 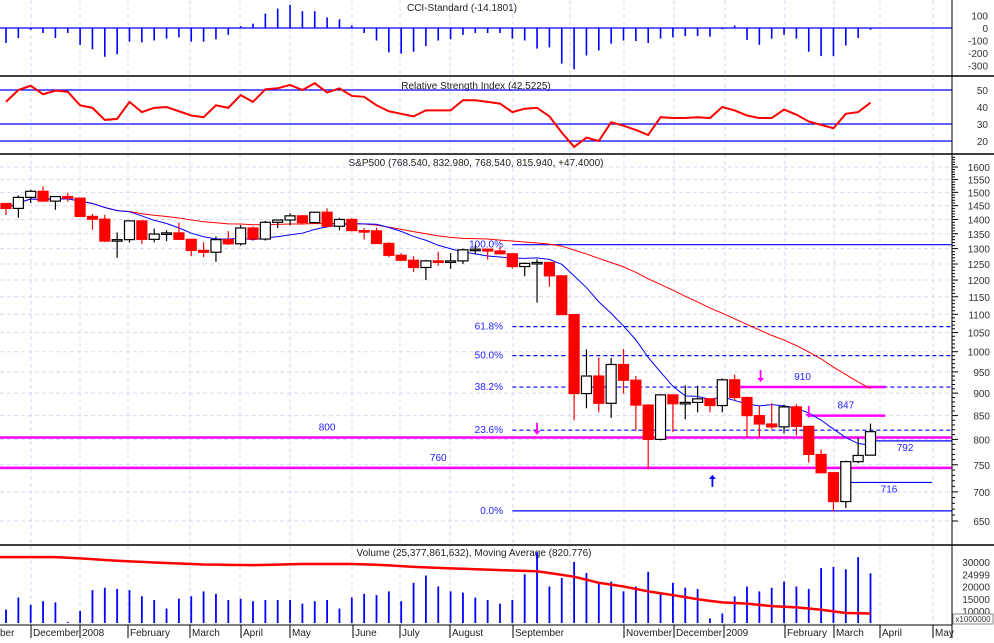 What do you see at coordinates (981, 440) in the screenshot?
I see `price-tick-label: 800` at bounding box center [981, 440].